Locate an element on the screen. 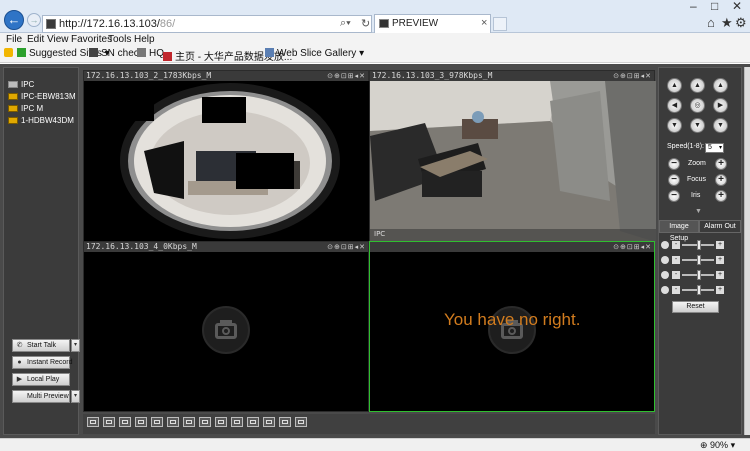  hq-icon is located at coordinates (141, 52).